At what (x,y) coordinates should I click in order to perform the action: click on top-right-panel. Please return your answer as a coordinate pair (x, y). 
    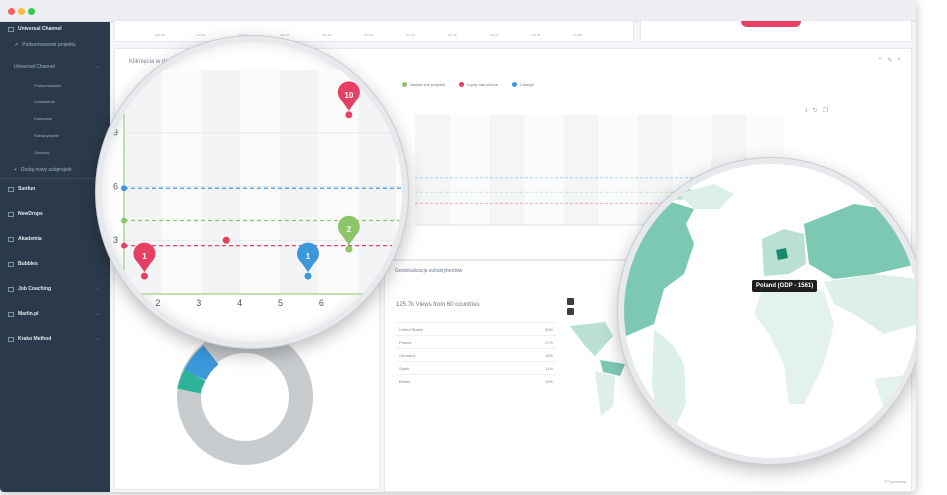
    Looking at the image, I should click on (776, 31).